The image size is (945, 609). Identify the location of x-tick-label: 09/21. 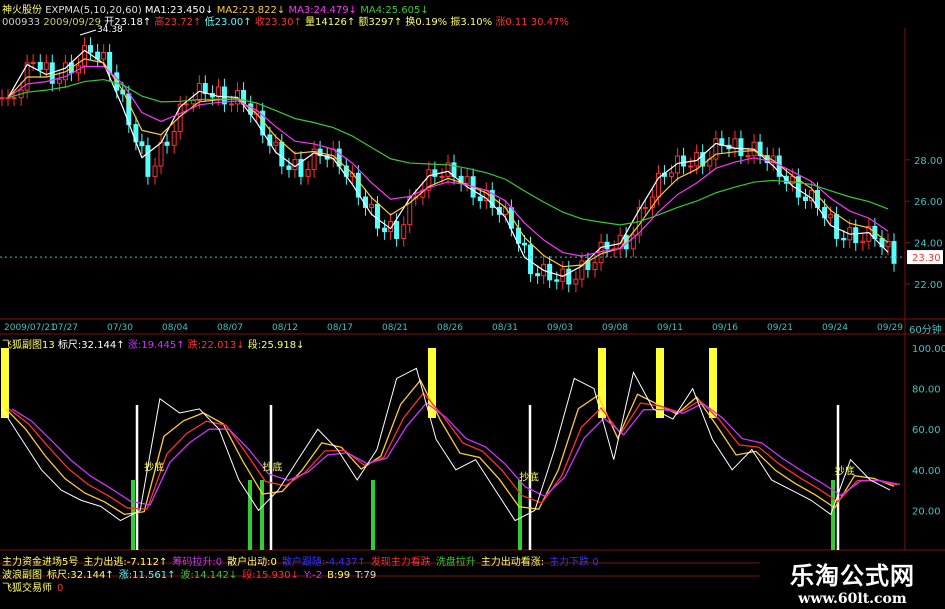
(780, 328).